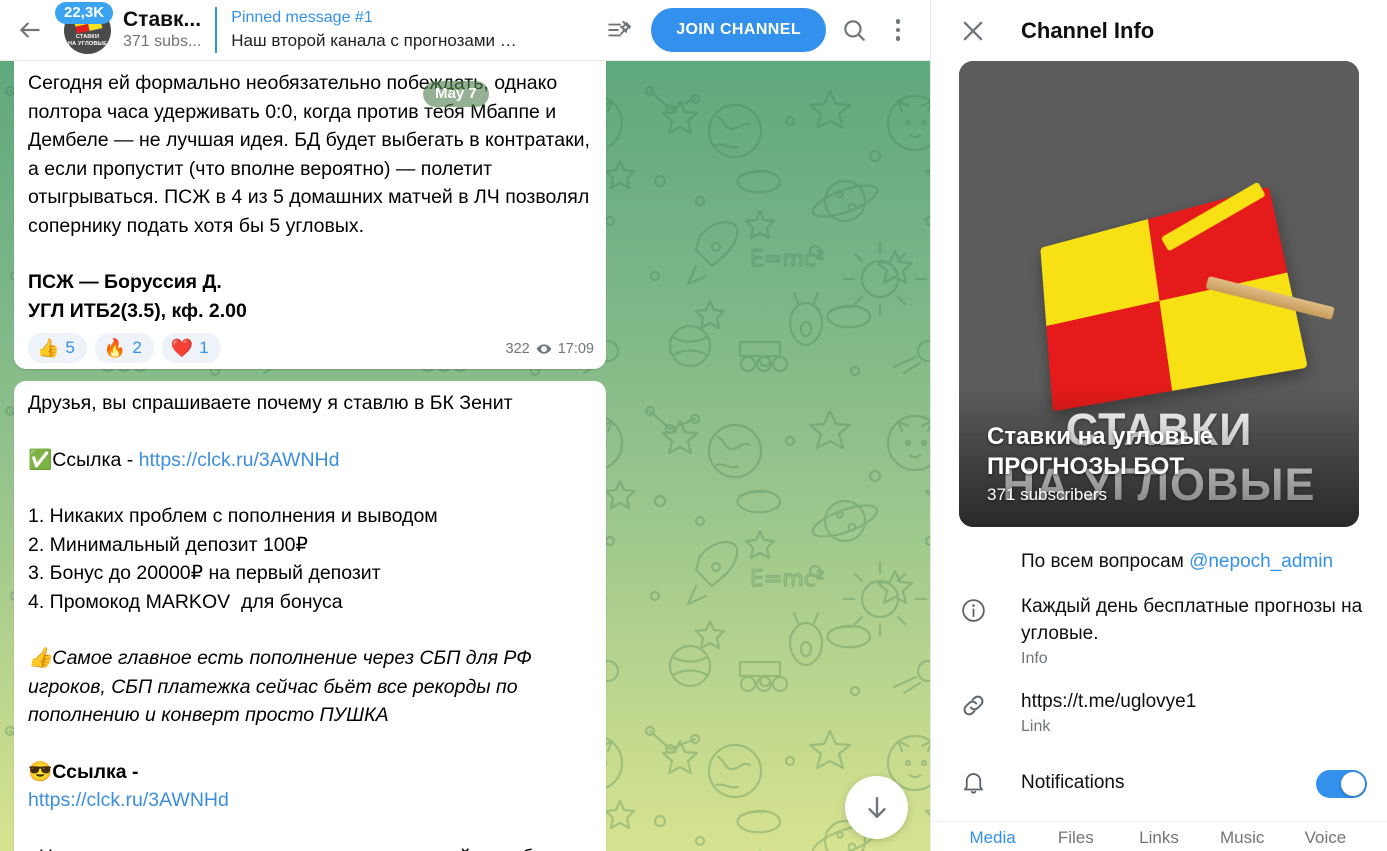  What do you see at coordinates (137, 310) in the screenshot?
I see `message-bet-line: УГЛ ИТБ2(3.5), кф. 2.00` at bounding box center [137, 310].